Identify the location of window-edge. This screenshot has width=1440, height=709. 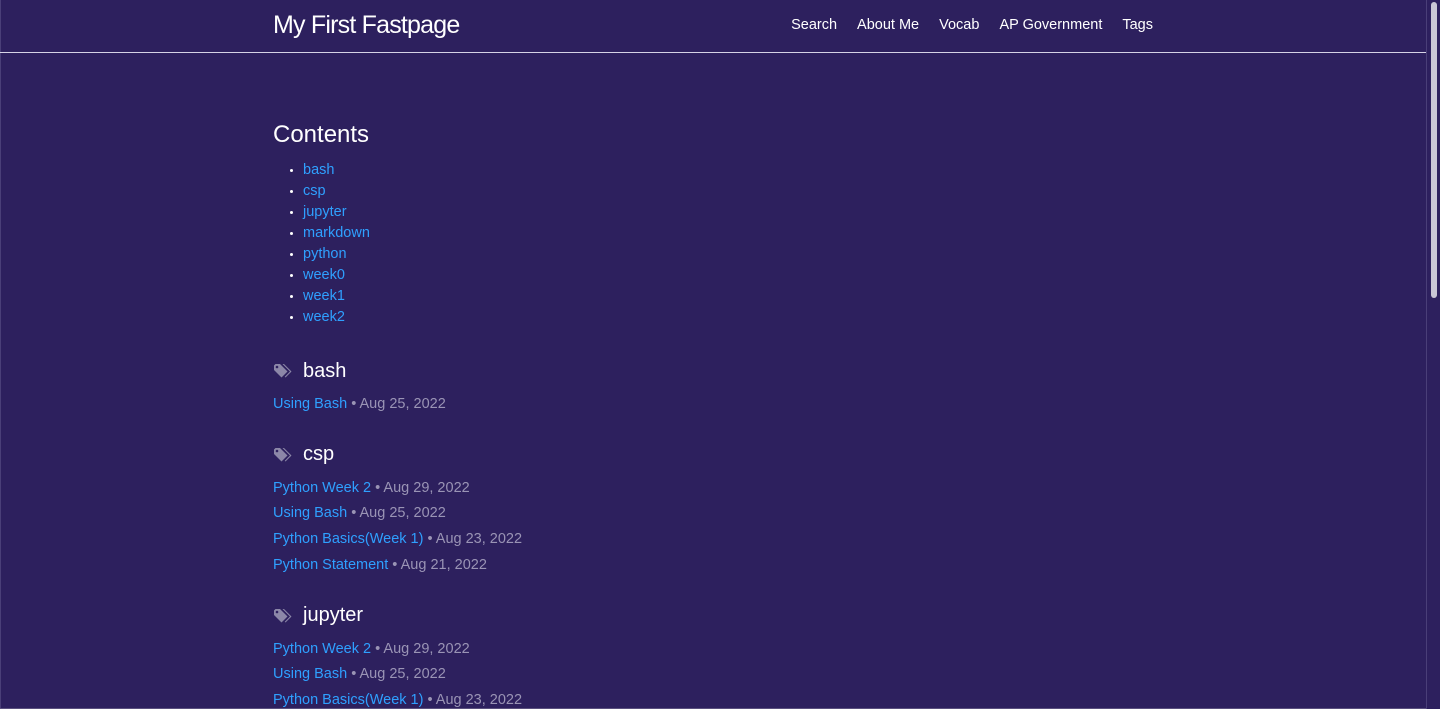
(0, 354).